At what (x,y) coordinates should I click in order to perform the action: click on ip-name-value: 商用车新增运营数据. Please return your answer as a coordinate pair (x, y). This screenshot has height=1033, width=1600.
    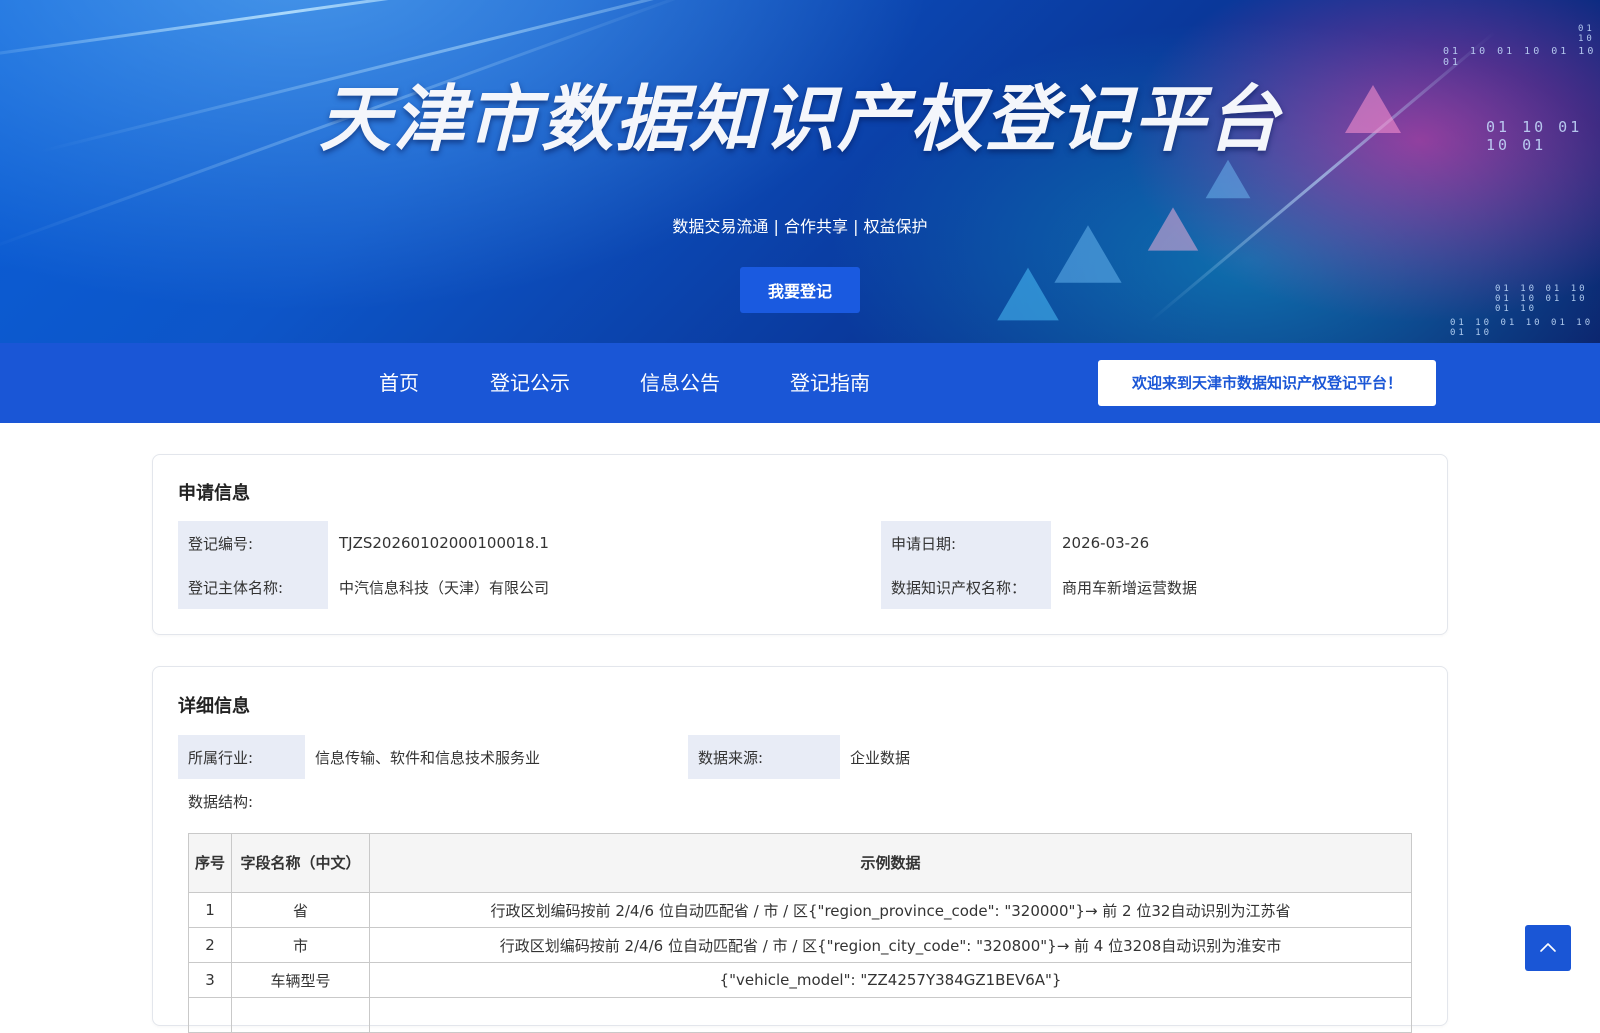
    Looking at the image, I should click on (1130, 587).